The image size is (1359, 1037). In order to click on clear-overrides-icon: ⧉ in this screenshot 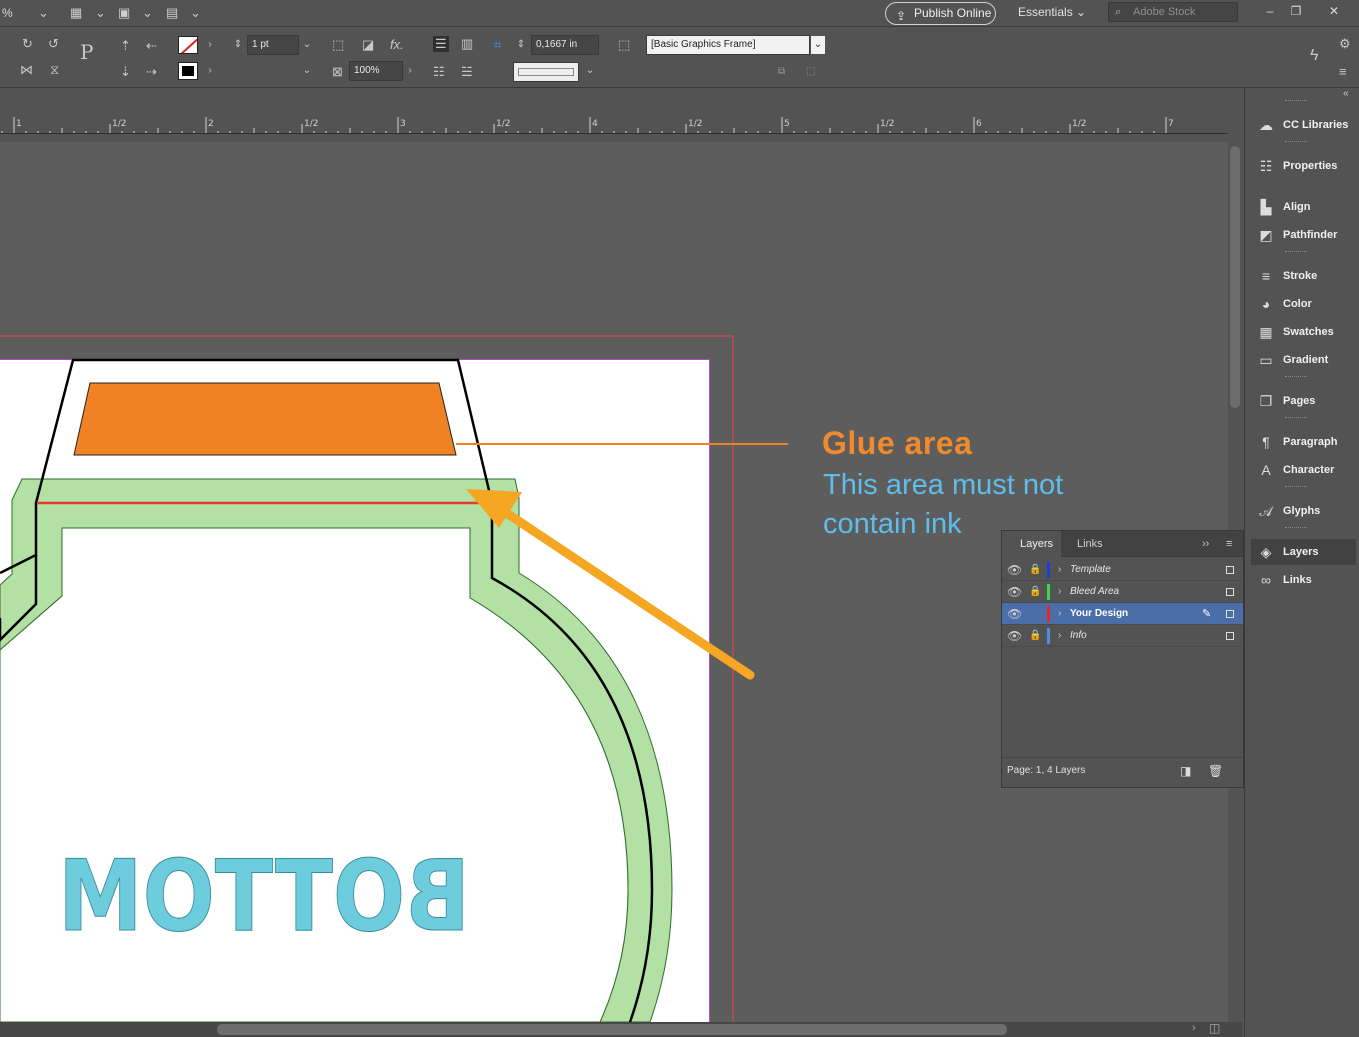, I will do `click(781, 72)`.